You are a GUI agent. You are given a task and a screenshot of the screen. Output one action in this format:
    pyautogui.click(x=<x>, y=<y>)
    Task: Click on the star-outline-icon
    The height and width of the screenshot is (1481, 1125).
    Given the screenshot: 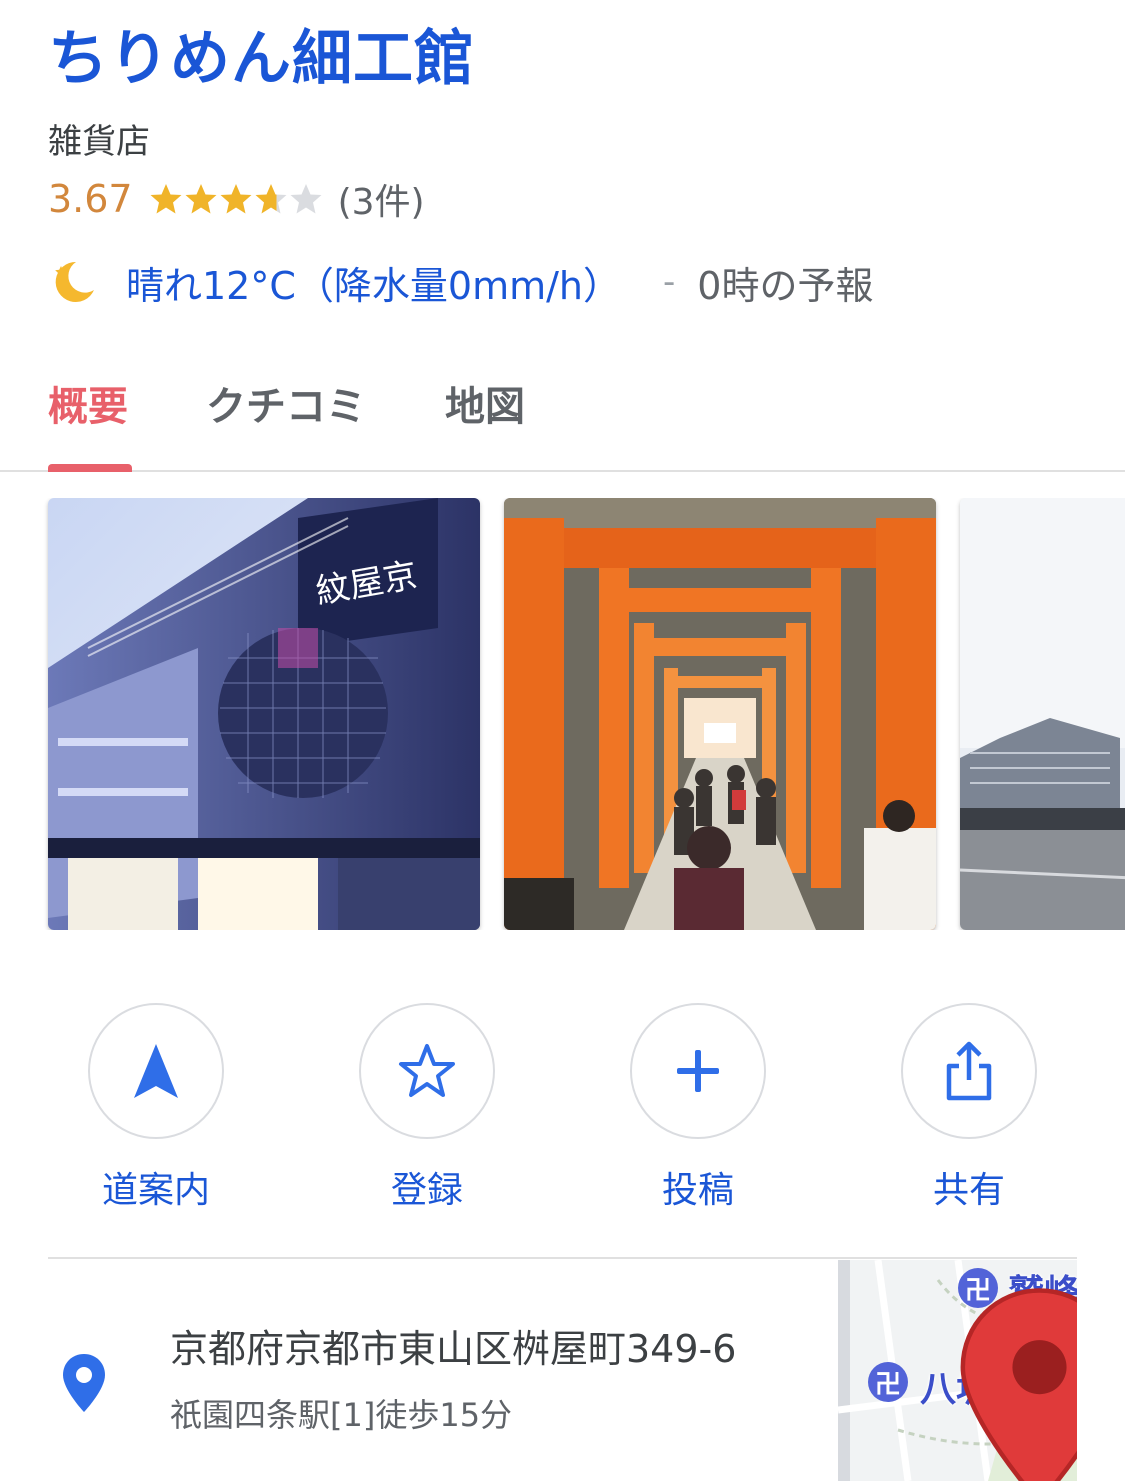 What is the action you would take?
    pyautogui.click(x=427, y=1070)
    